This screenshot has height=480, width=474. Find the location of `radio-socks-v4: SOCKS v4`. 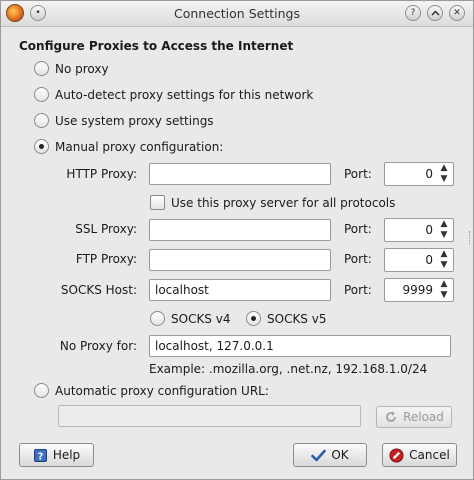

radio-socks-v4: SOCKS v4 is located at coordinates (190, 318).